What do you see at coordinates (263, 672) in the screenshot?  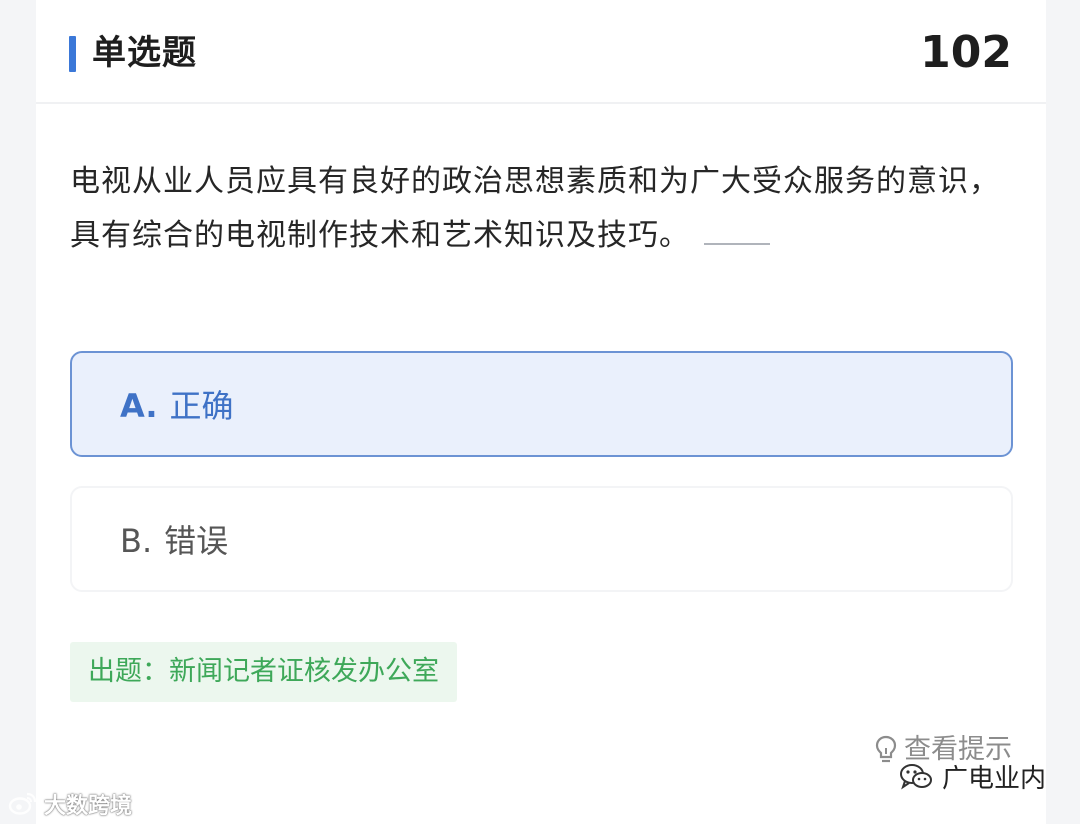 I see `question-source-tag: 出题：新闻记者证核发办公室` at bounding box center [263, 672].